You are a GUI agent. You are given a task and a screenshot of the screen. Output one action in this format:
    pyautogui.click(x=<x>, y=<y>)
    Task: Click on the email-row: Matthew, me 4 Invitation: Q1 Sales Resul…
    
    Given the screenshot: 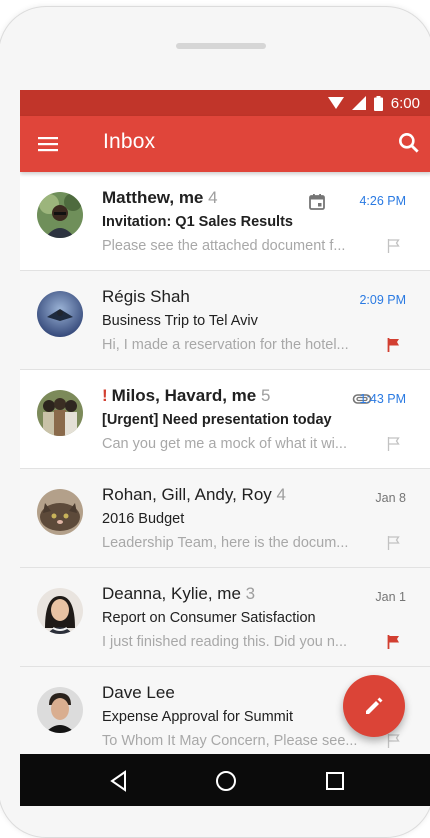 What is the action you would take?
    pyautogui.click(x=225, y=221)
    